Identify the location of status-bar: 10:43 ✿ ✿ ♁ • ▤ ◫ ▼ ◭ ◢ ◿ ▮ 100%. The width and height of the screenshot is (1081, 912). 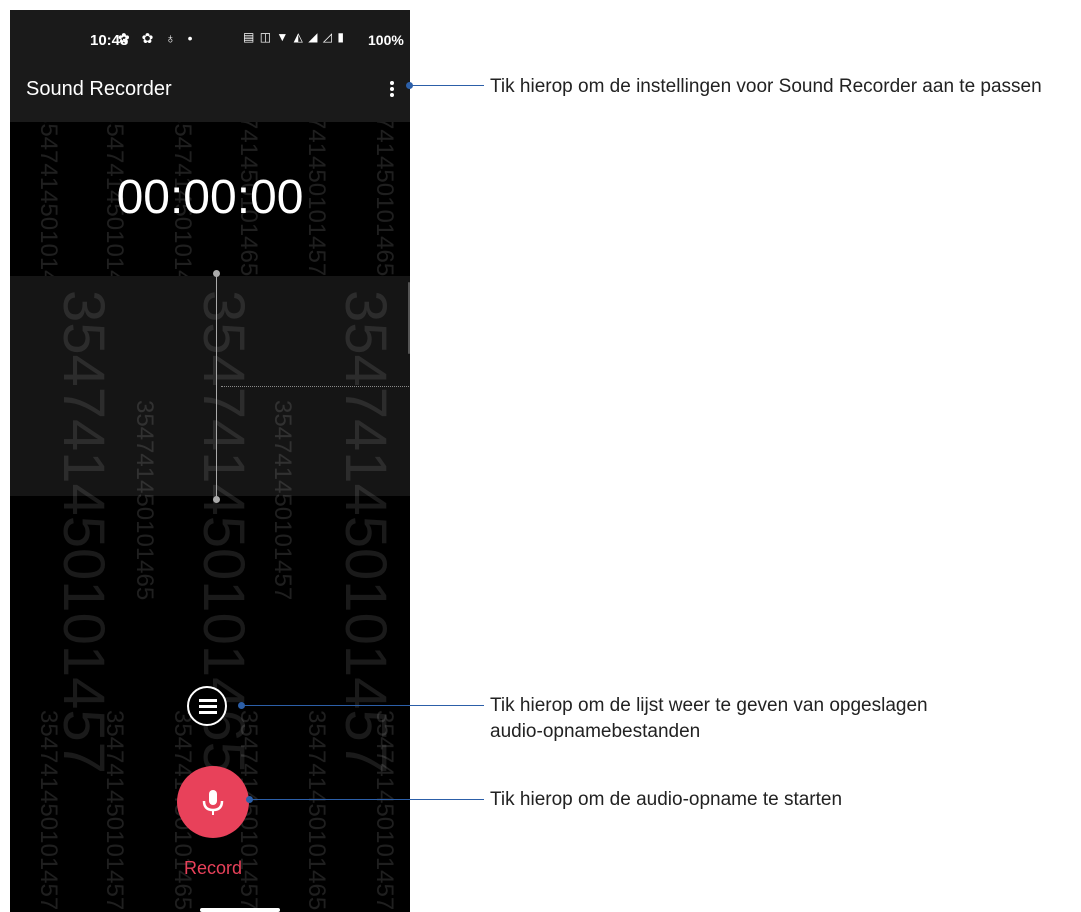
(210, 40).